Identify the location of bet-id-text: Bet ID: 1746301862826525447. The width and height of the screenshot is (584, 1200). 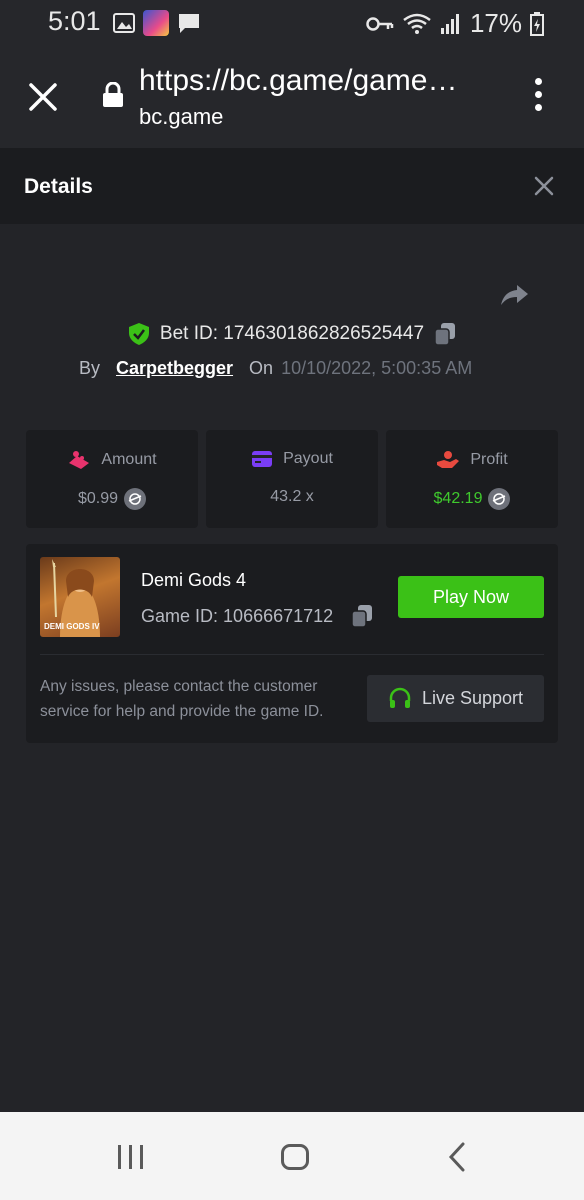
(292, 334).